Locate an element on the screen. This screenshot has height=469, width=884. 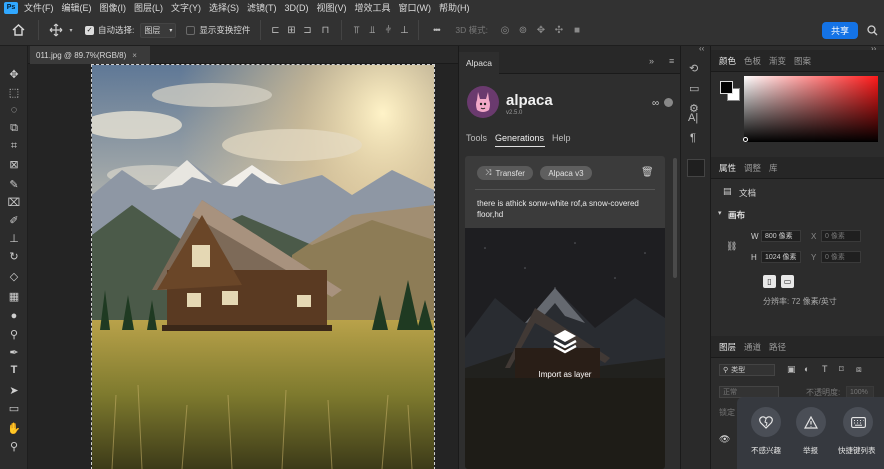
trash-icon: 🗑 is located at coordinates (647, 172).